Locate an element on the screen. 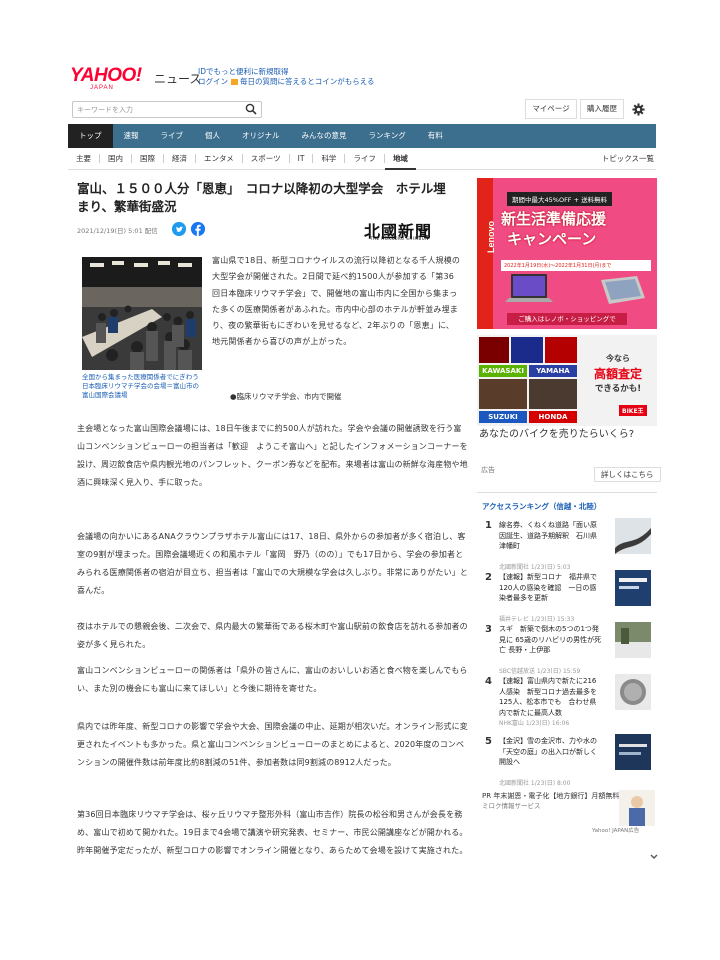 This screenshot has height=960, width=720. ad-caption-link: あなたのバイクを売りたらいくら? is located at coordinates (567, 435).